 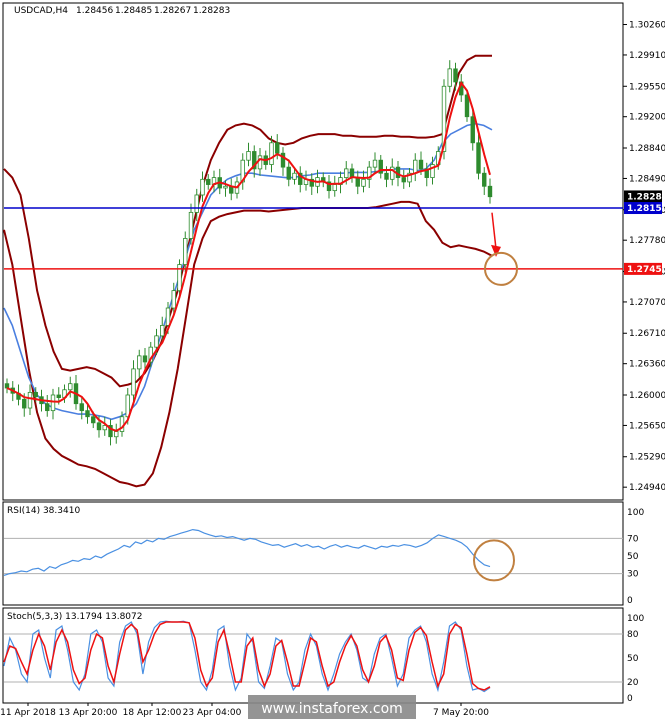 What do you see at coordinates (635, 619) in the screenshot?
I see `stoch-y-tick-label: 100` at bounding box center [635, 619].